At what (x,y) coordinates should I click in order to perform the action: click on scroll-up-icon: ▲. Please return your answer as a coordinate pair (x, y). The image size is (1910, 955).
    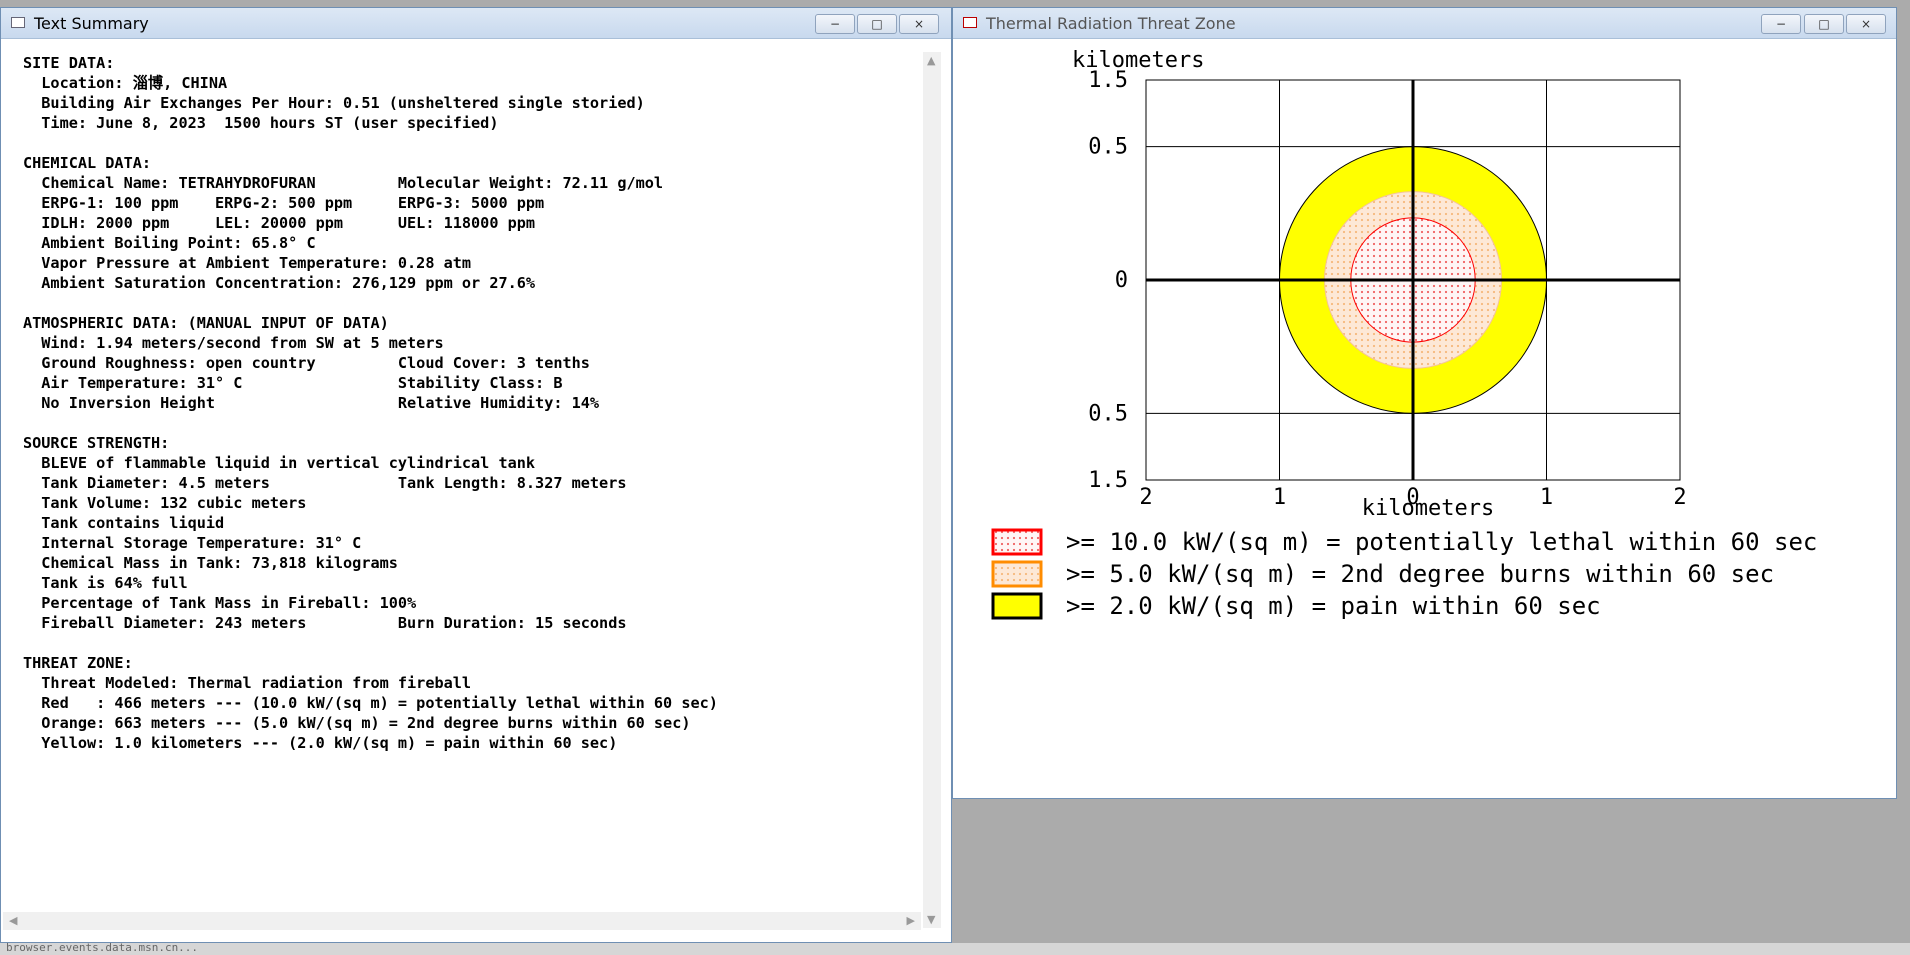
    Looking at the image, I should click on (931, 60).